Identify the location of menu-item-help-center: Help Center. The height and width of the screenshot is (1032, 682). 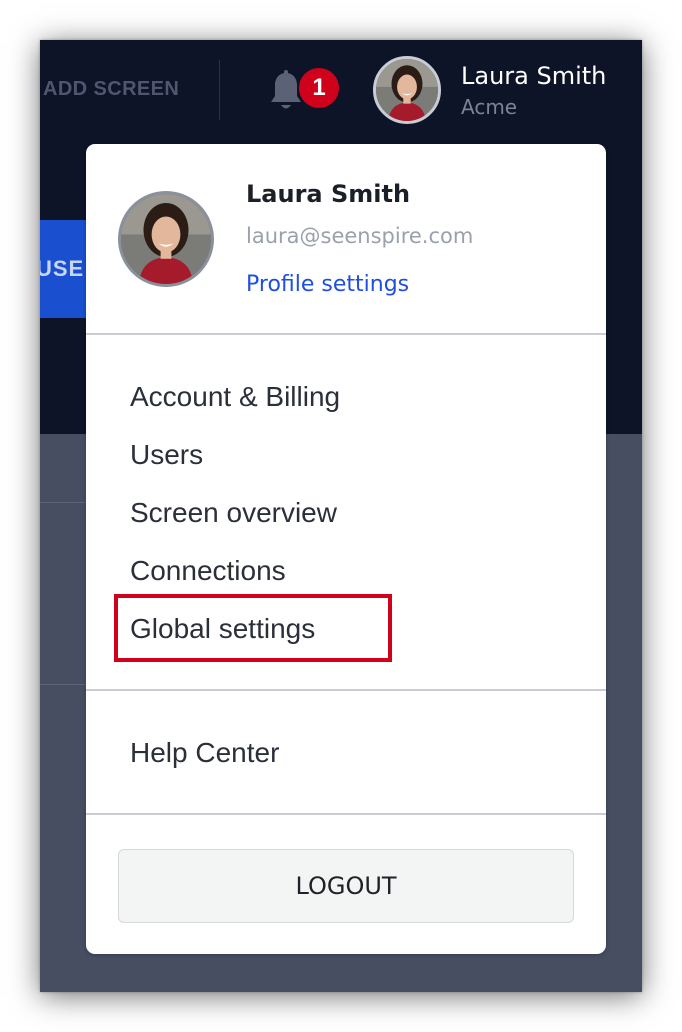
(204, 753).